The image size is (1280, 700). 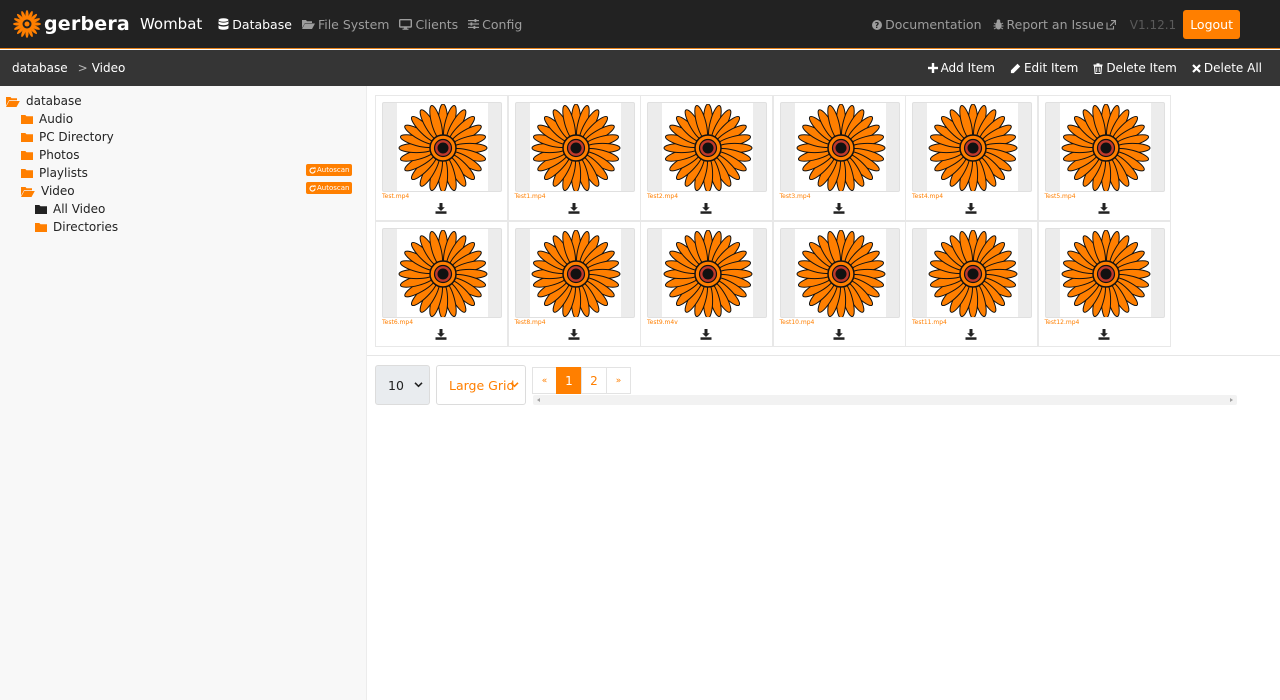 I want to click on horizontal-scrollbar, so click(x=885, y=400).